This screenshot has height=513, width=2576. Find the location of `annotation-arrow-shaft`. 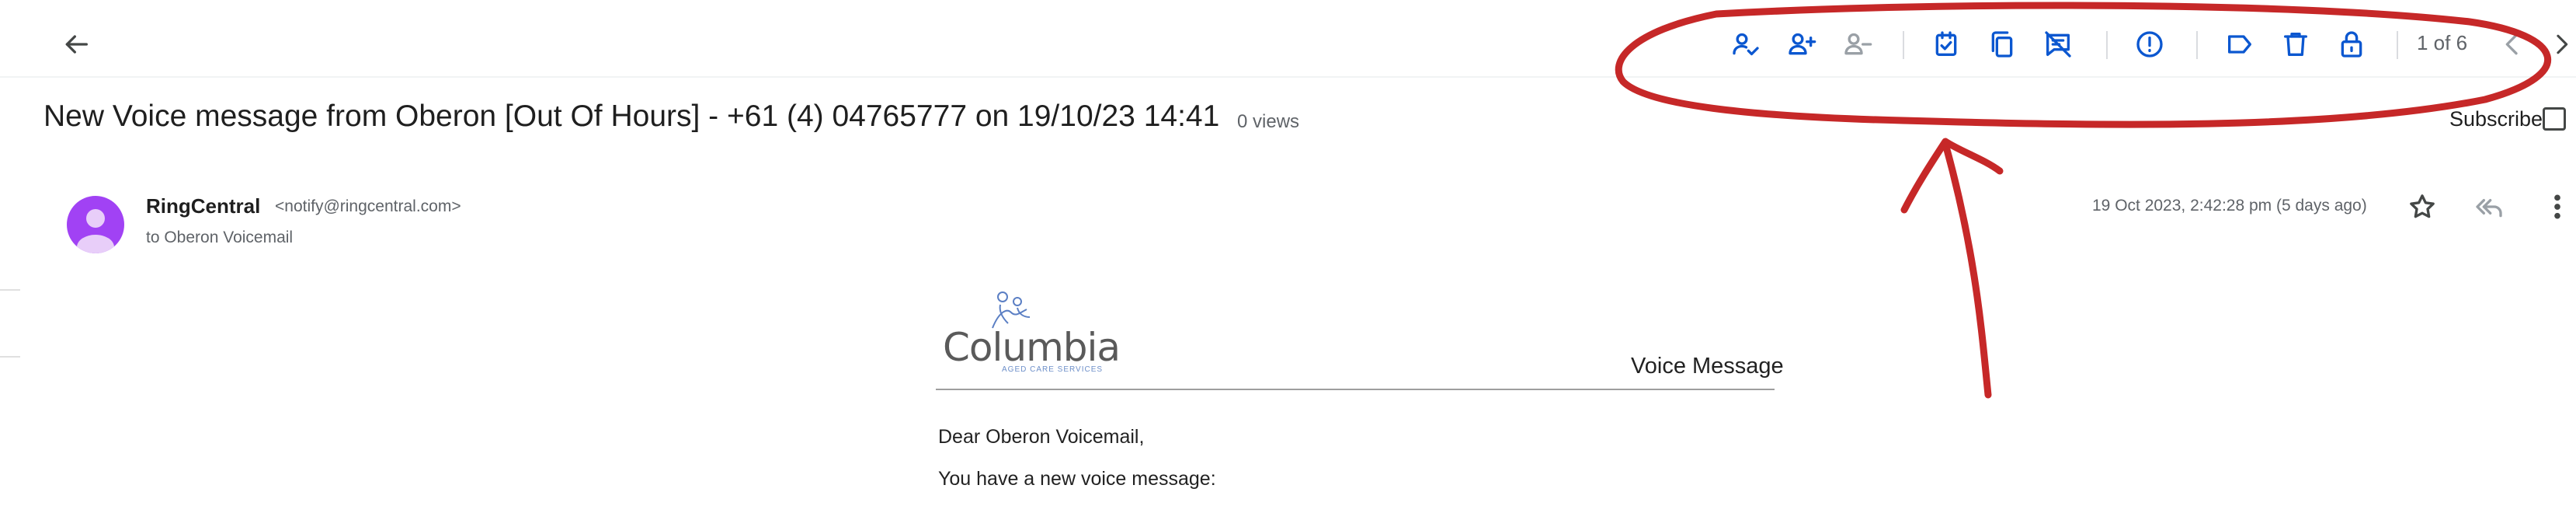

annotation-arrow-shaft is located at coordinates (1967, 269).